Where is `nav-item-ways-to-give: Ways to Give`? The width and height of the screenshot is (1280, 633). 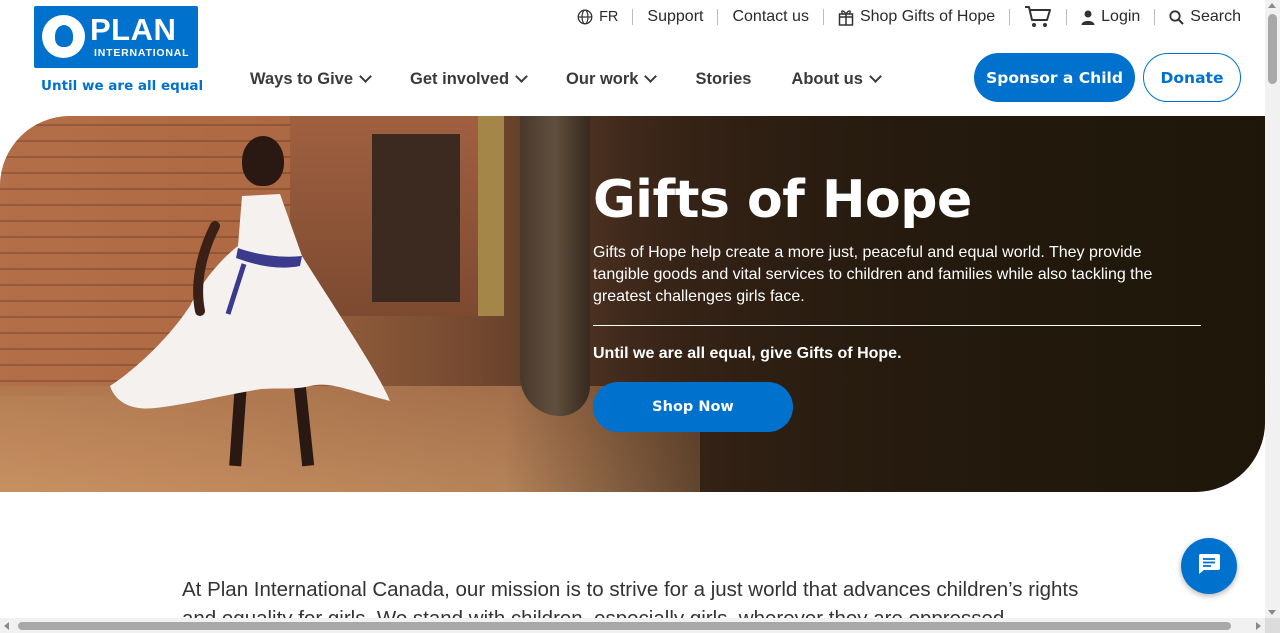 nav-item-ways-to-give: Ways to Give is located at coordinates (311, 79).